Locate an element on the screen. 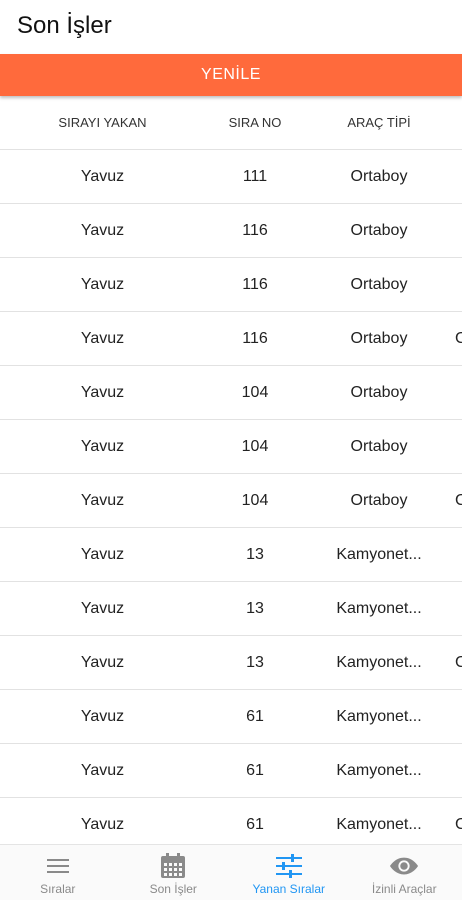 Image resolution: width=462 pixels, height=900 pixels. nav-label: İzinli Araçlar is located at coordinates (404, 889).